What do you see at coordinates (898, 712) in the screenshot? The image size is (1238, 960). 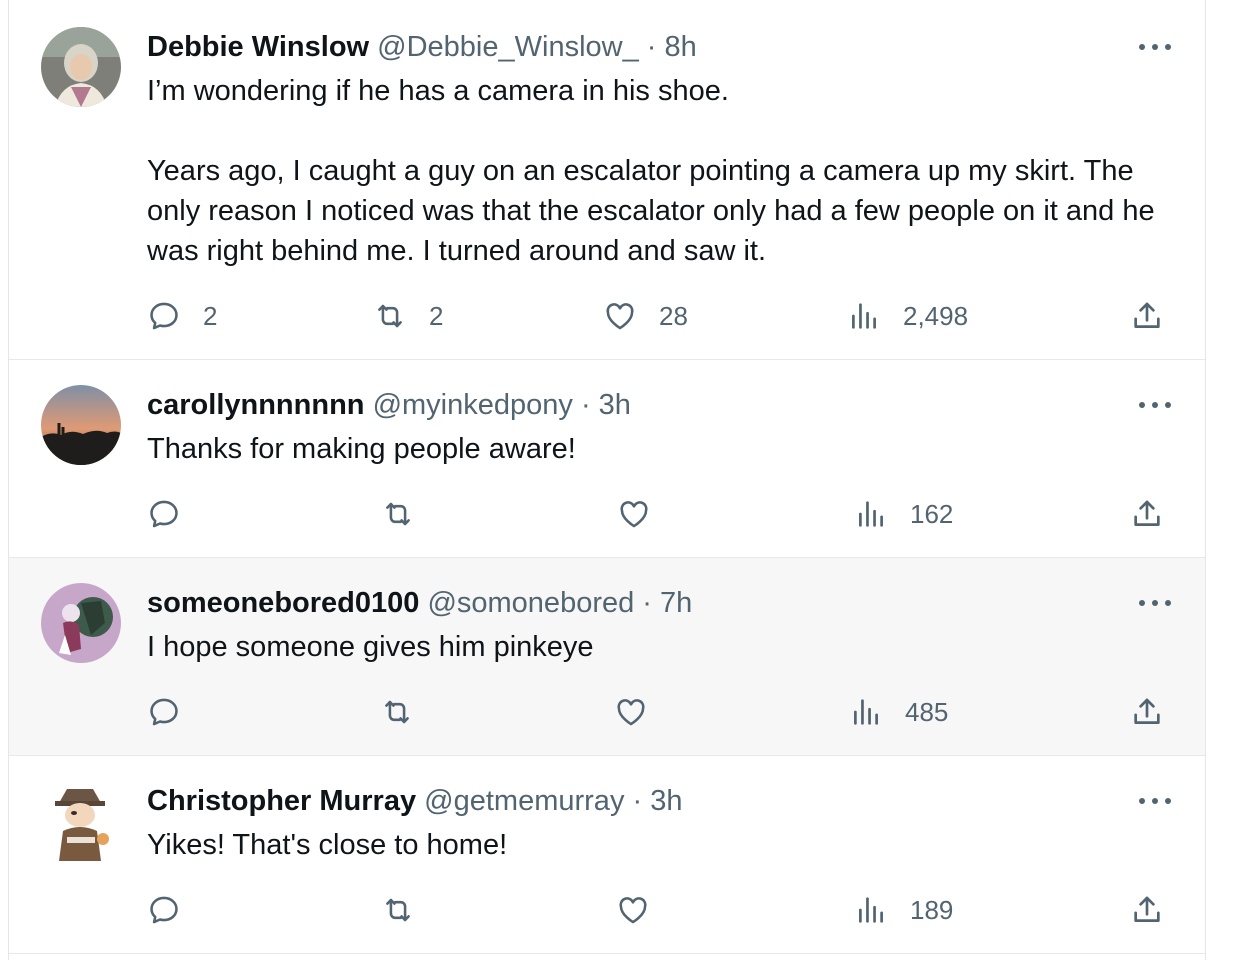 I see `views-button: 485` at bounding box center [898, 712].